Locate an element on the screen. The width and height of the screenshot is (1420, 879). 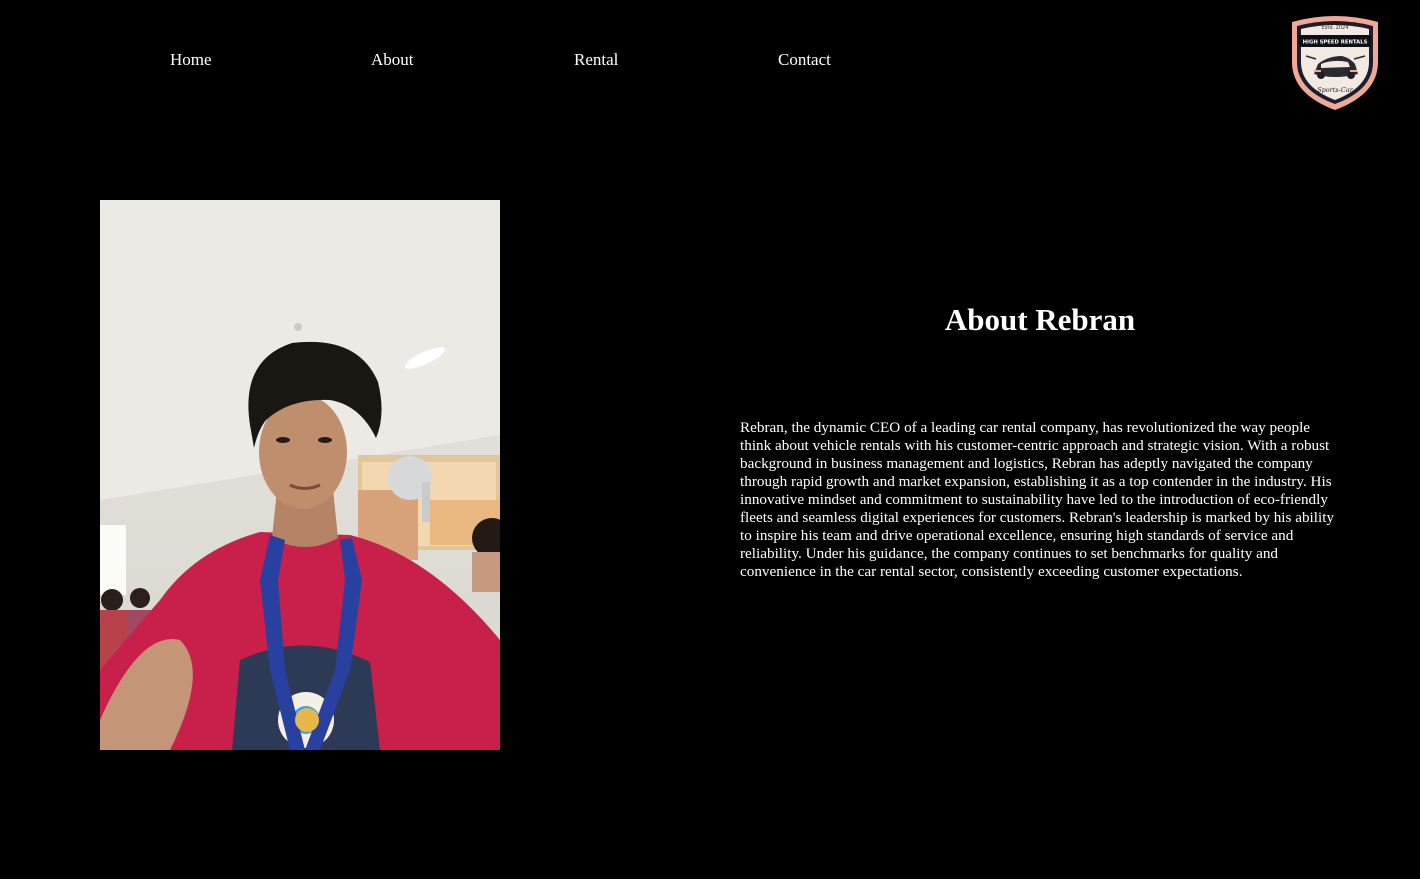
nav-contact-link: Contact is located at coordinates (804, 60).